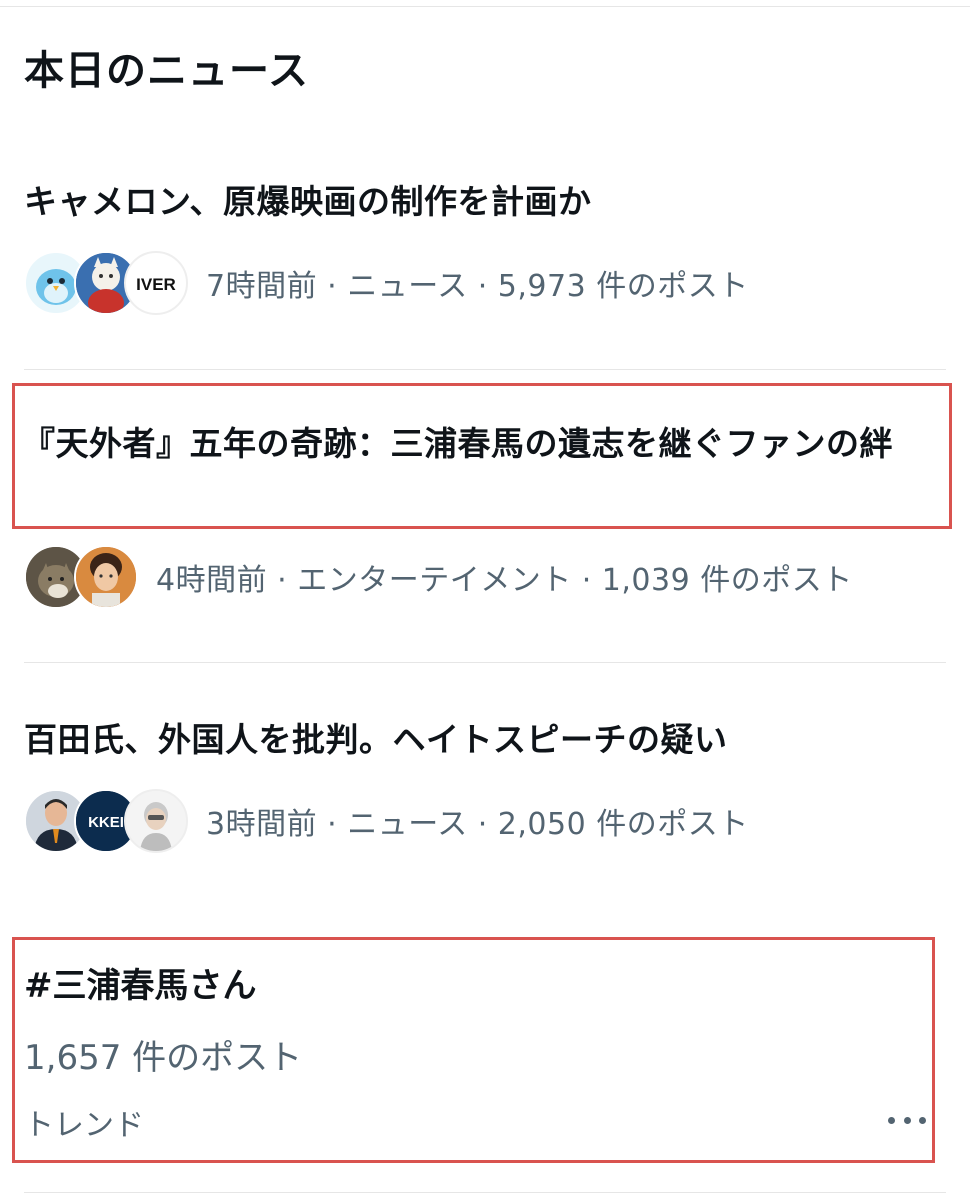  I want to click on news-headline: 百田氏、外国人を批判。ヘイトスピーチの疑い, so click(376, 740).